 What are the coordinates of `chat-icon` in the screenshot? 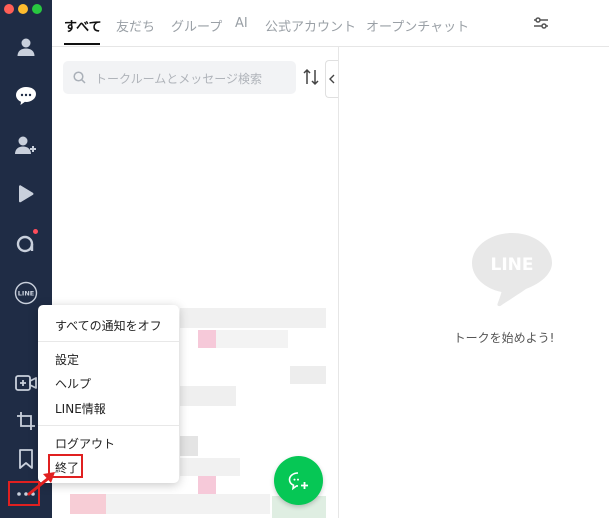 It's located at (26, 96).